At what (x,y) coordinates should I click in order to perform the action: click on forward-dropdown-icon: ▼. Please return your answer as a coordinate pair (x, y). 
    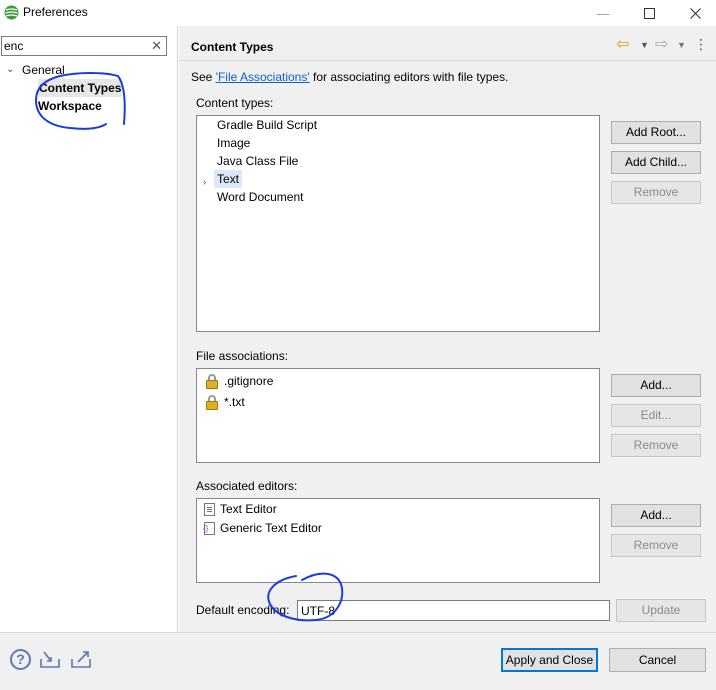
    Looking at the image, I should click on (681, 45).